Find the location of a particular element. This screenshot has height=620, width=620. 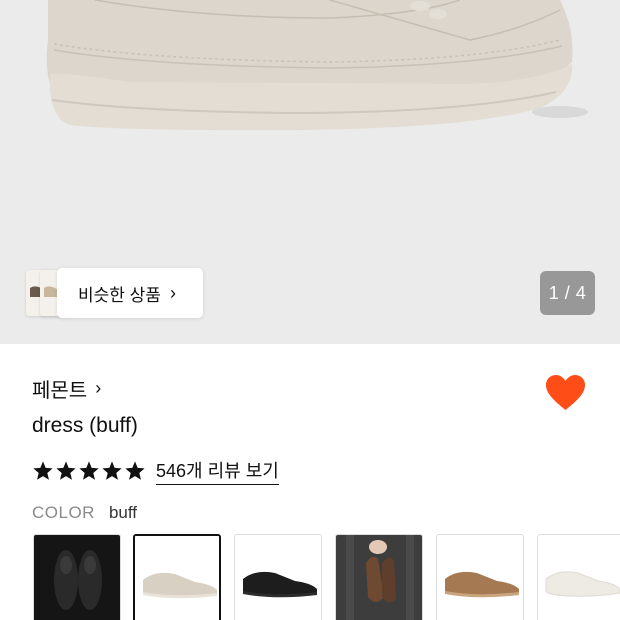

swatch-white is located at coordinates (578, 577).